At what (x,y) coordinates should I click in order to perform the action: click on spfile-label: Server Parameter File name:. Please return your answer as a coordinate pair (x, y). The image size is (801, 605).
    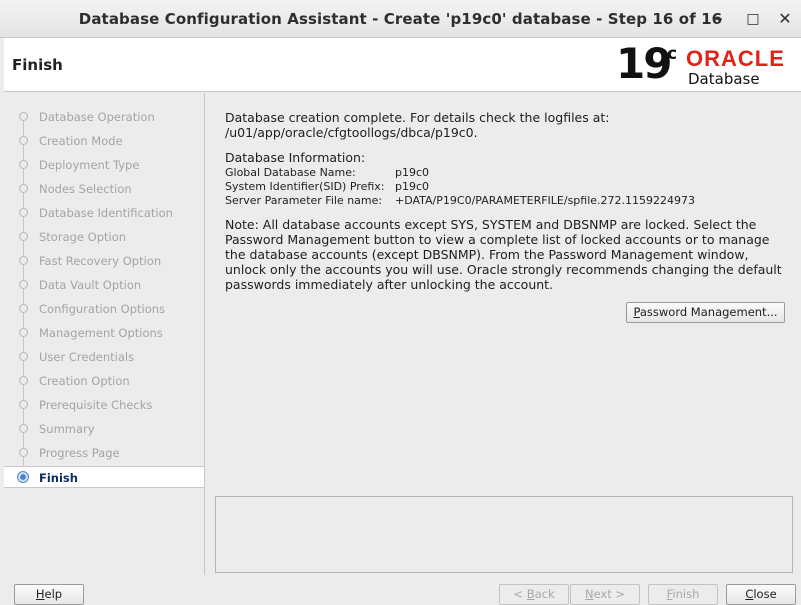
    Looking at the image, I should click on (304, 200).